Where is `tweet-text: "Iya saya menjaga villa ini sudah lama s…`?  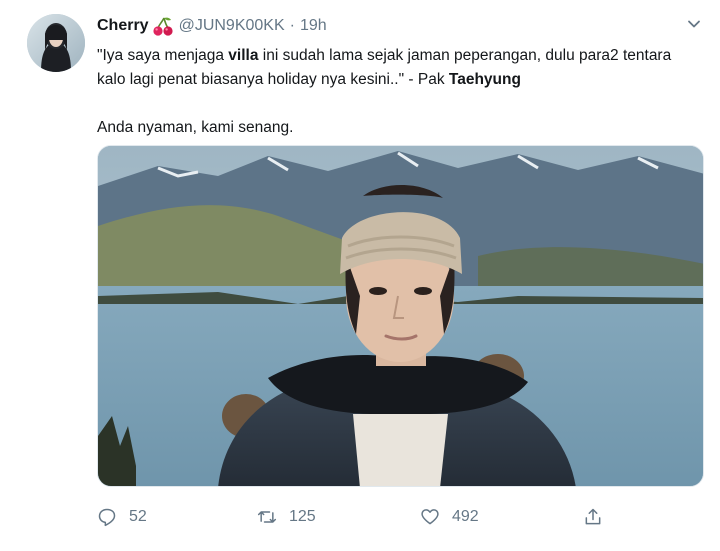 tweet-text: "Iya saya menjaga villa ini sudah lama s… is located at coordinates (397, 92).